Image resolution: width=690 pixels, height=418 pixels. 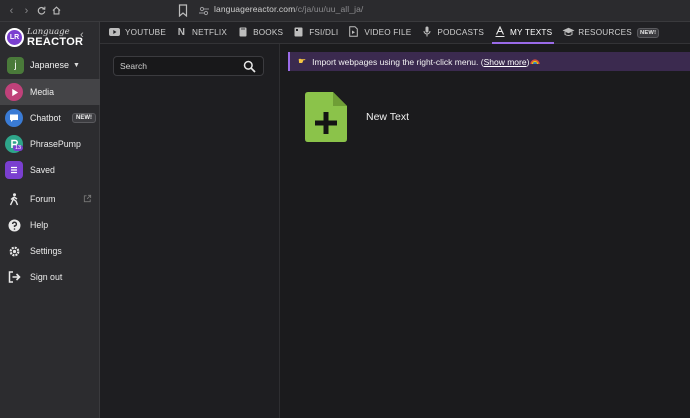 What do you see at coordinates (14, 92) in the screenshot?
I see `play-icon` at bounding box center [14, 92].